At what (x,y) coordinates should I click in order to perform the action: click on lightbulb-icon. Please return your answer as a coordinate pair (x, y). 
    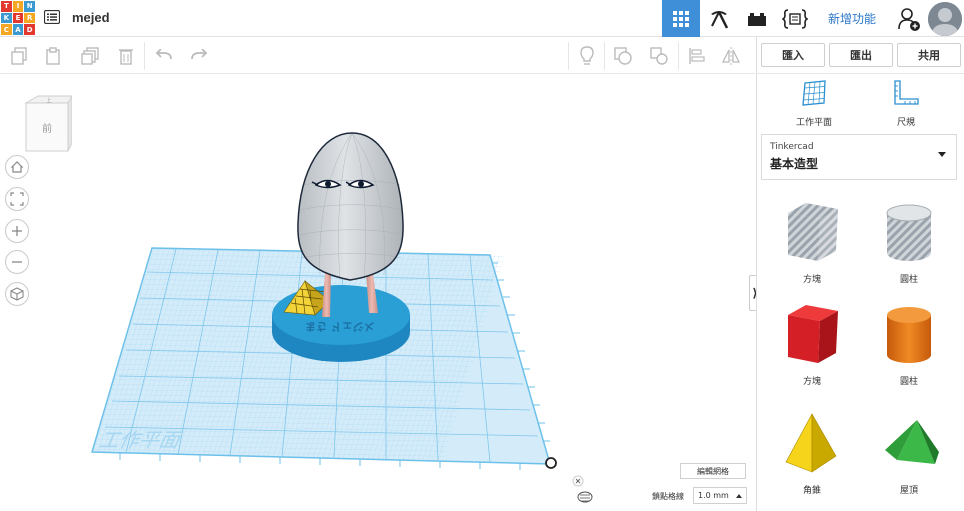
    Looking at the image, I should click on (587, 55).